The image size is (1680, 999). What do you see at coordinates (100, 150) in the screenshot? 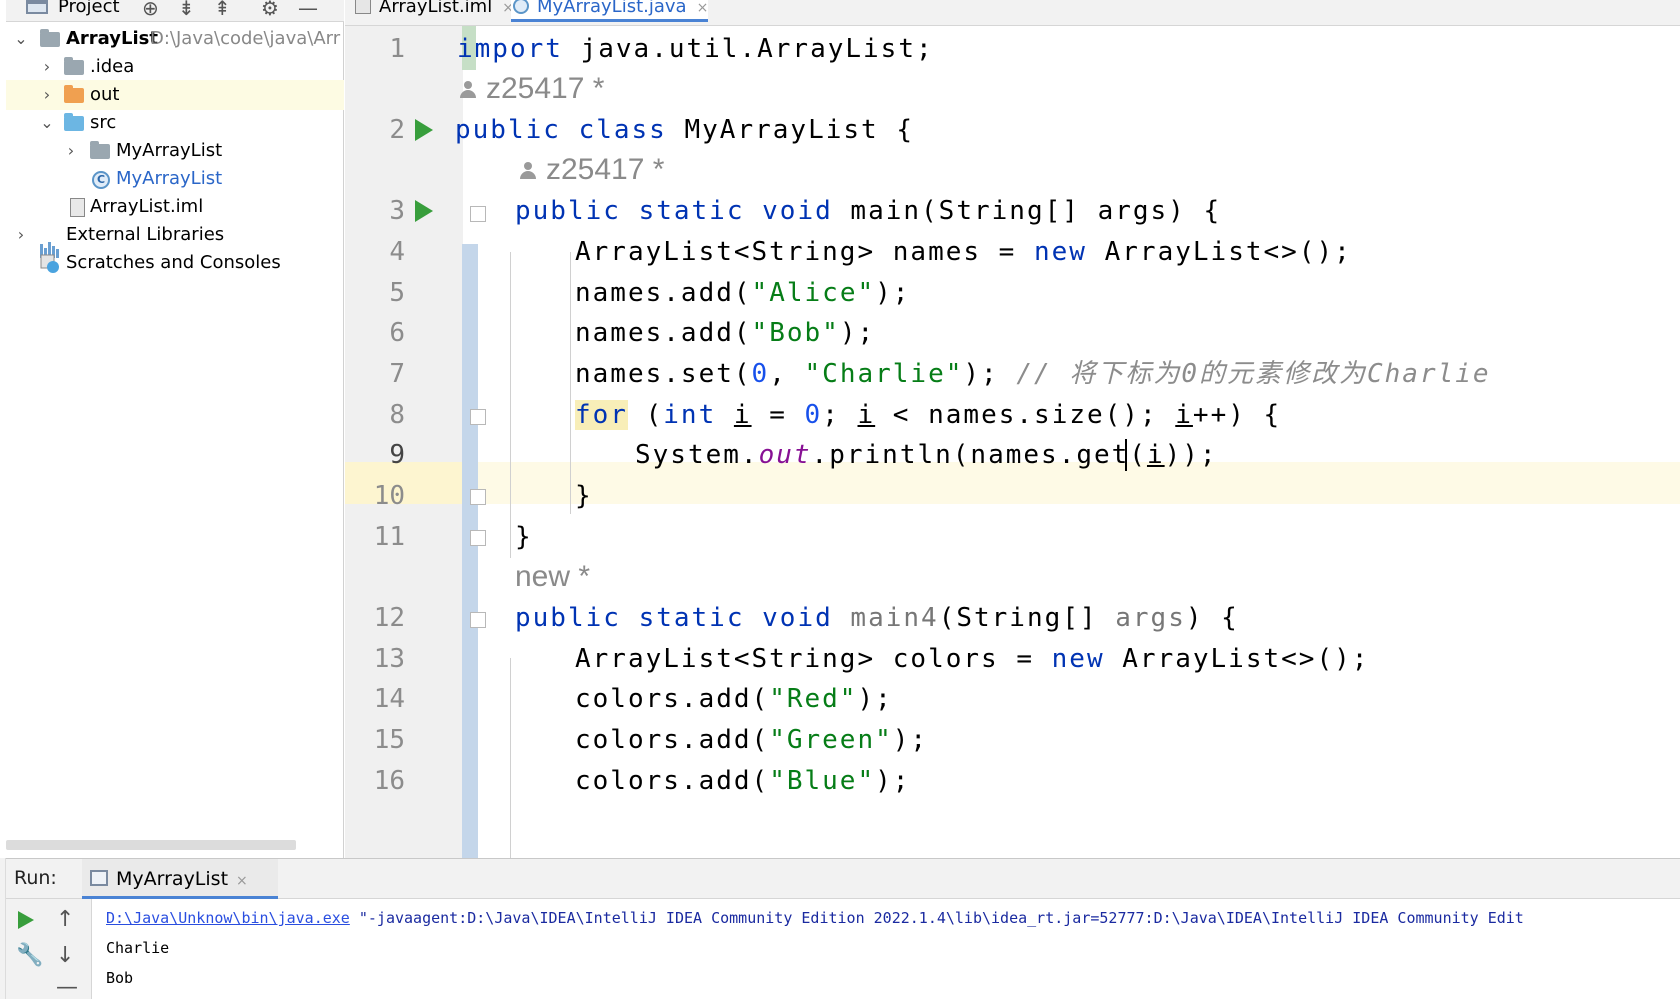
I see `package-icon` at bounding box center [100, 150].